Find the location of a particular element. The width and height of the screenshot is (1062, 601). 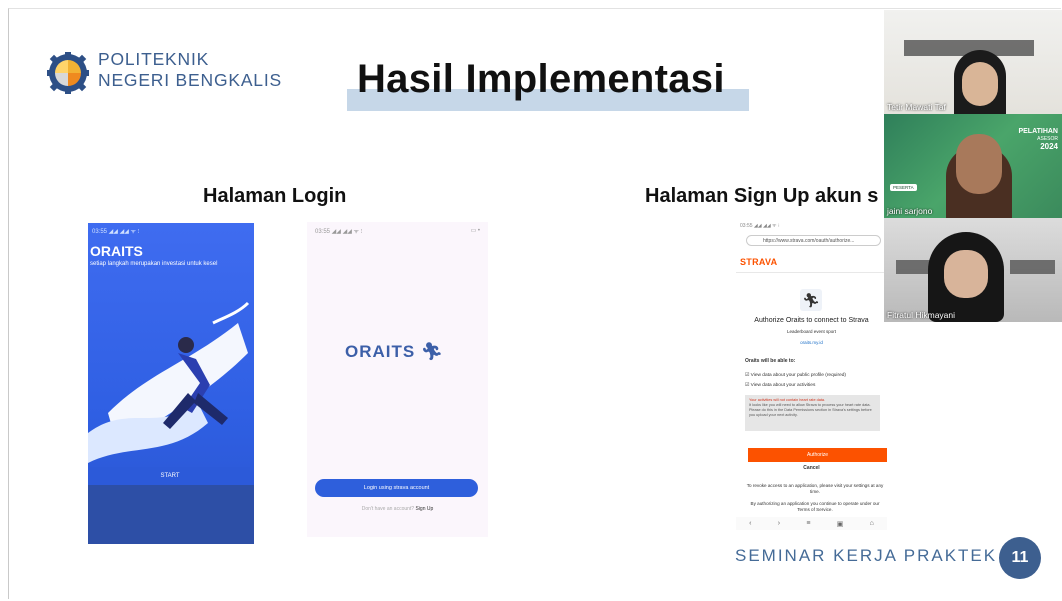

home-icon: ⌂ is located at coordinates (872, 523).